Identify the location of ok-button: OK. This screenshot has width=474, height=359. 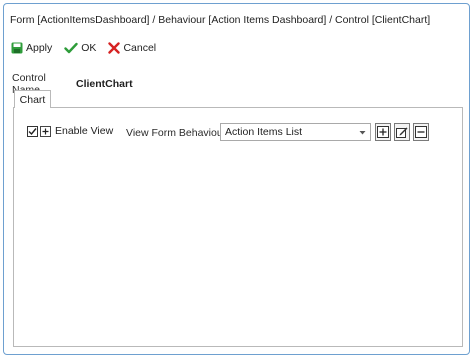
(80, 48).